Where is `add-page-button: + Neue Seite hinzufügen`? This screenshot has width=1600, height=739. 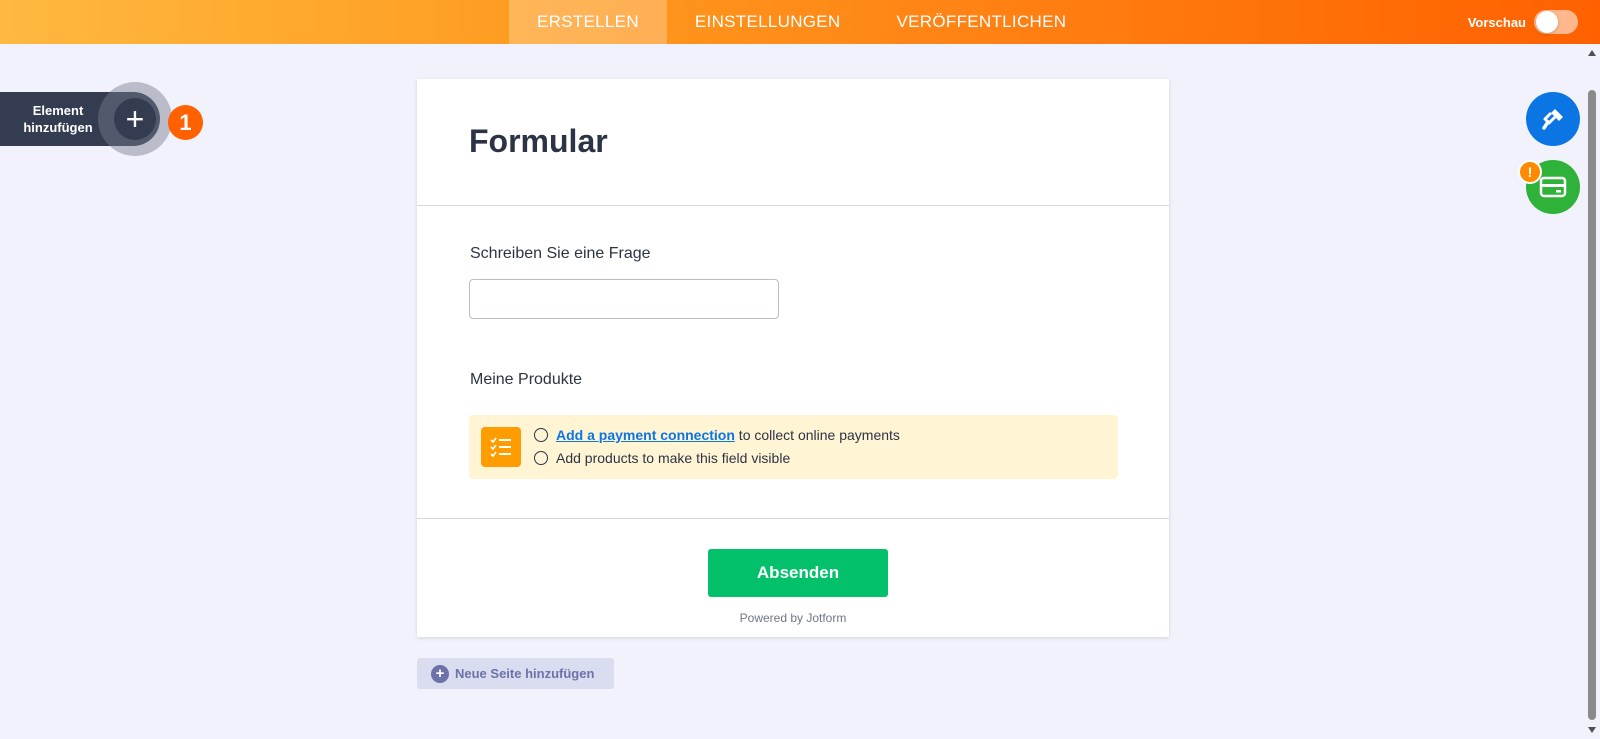
add-page-button: + Neue Seite hinzufügen is located at coordinates (515, 673).